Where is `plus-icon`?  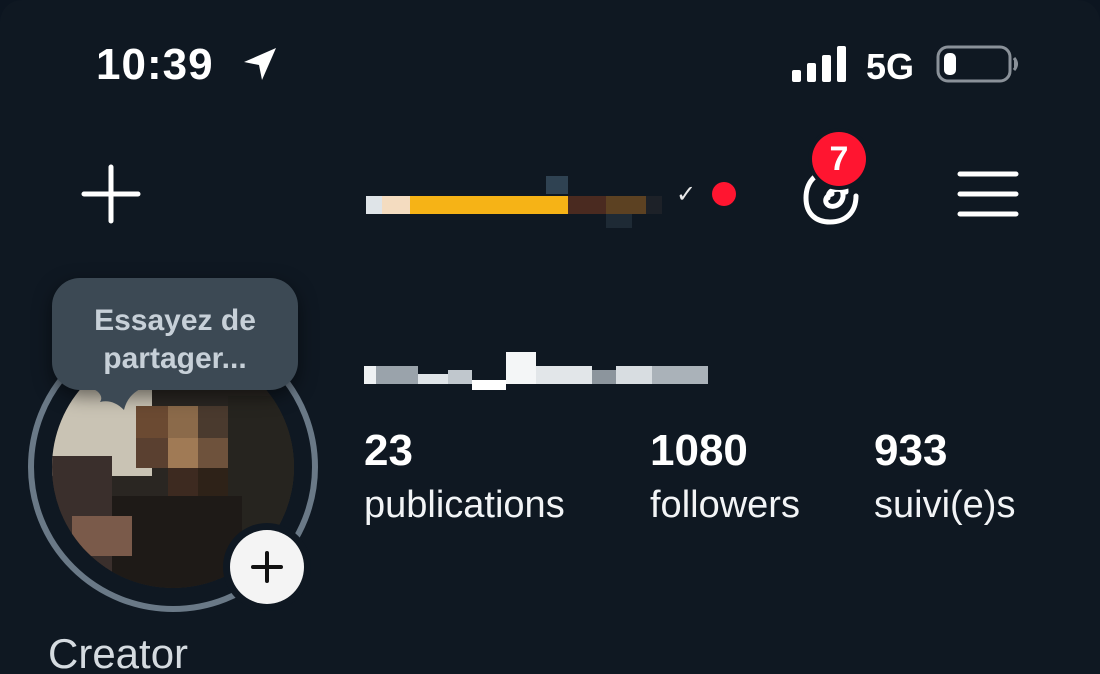 plus-icon is located at coordinates (267, 567).